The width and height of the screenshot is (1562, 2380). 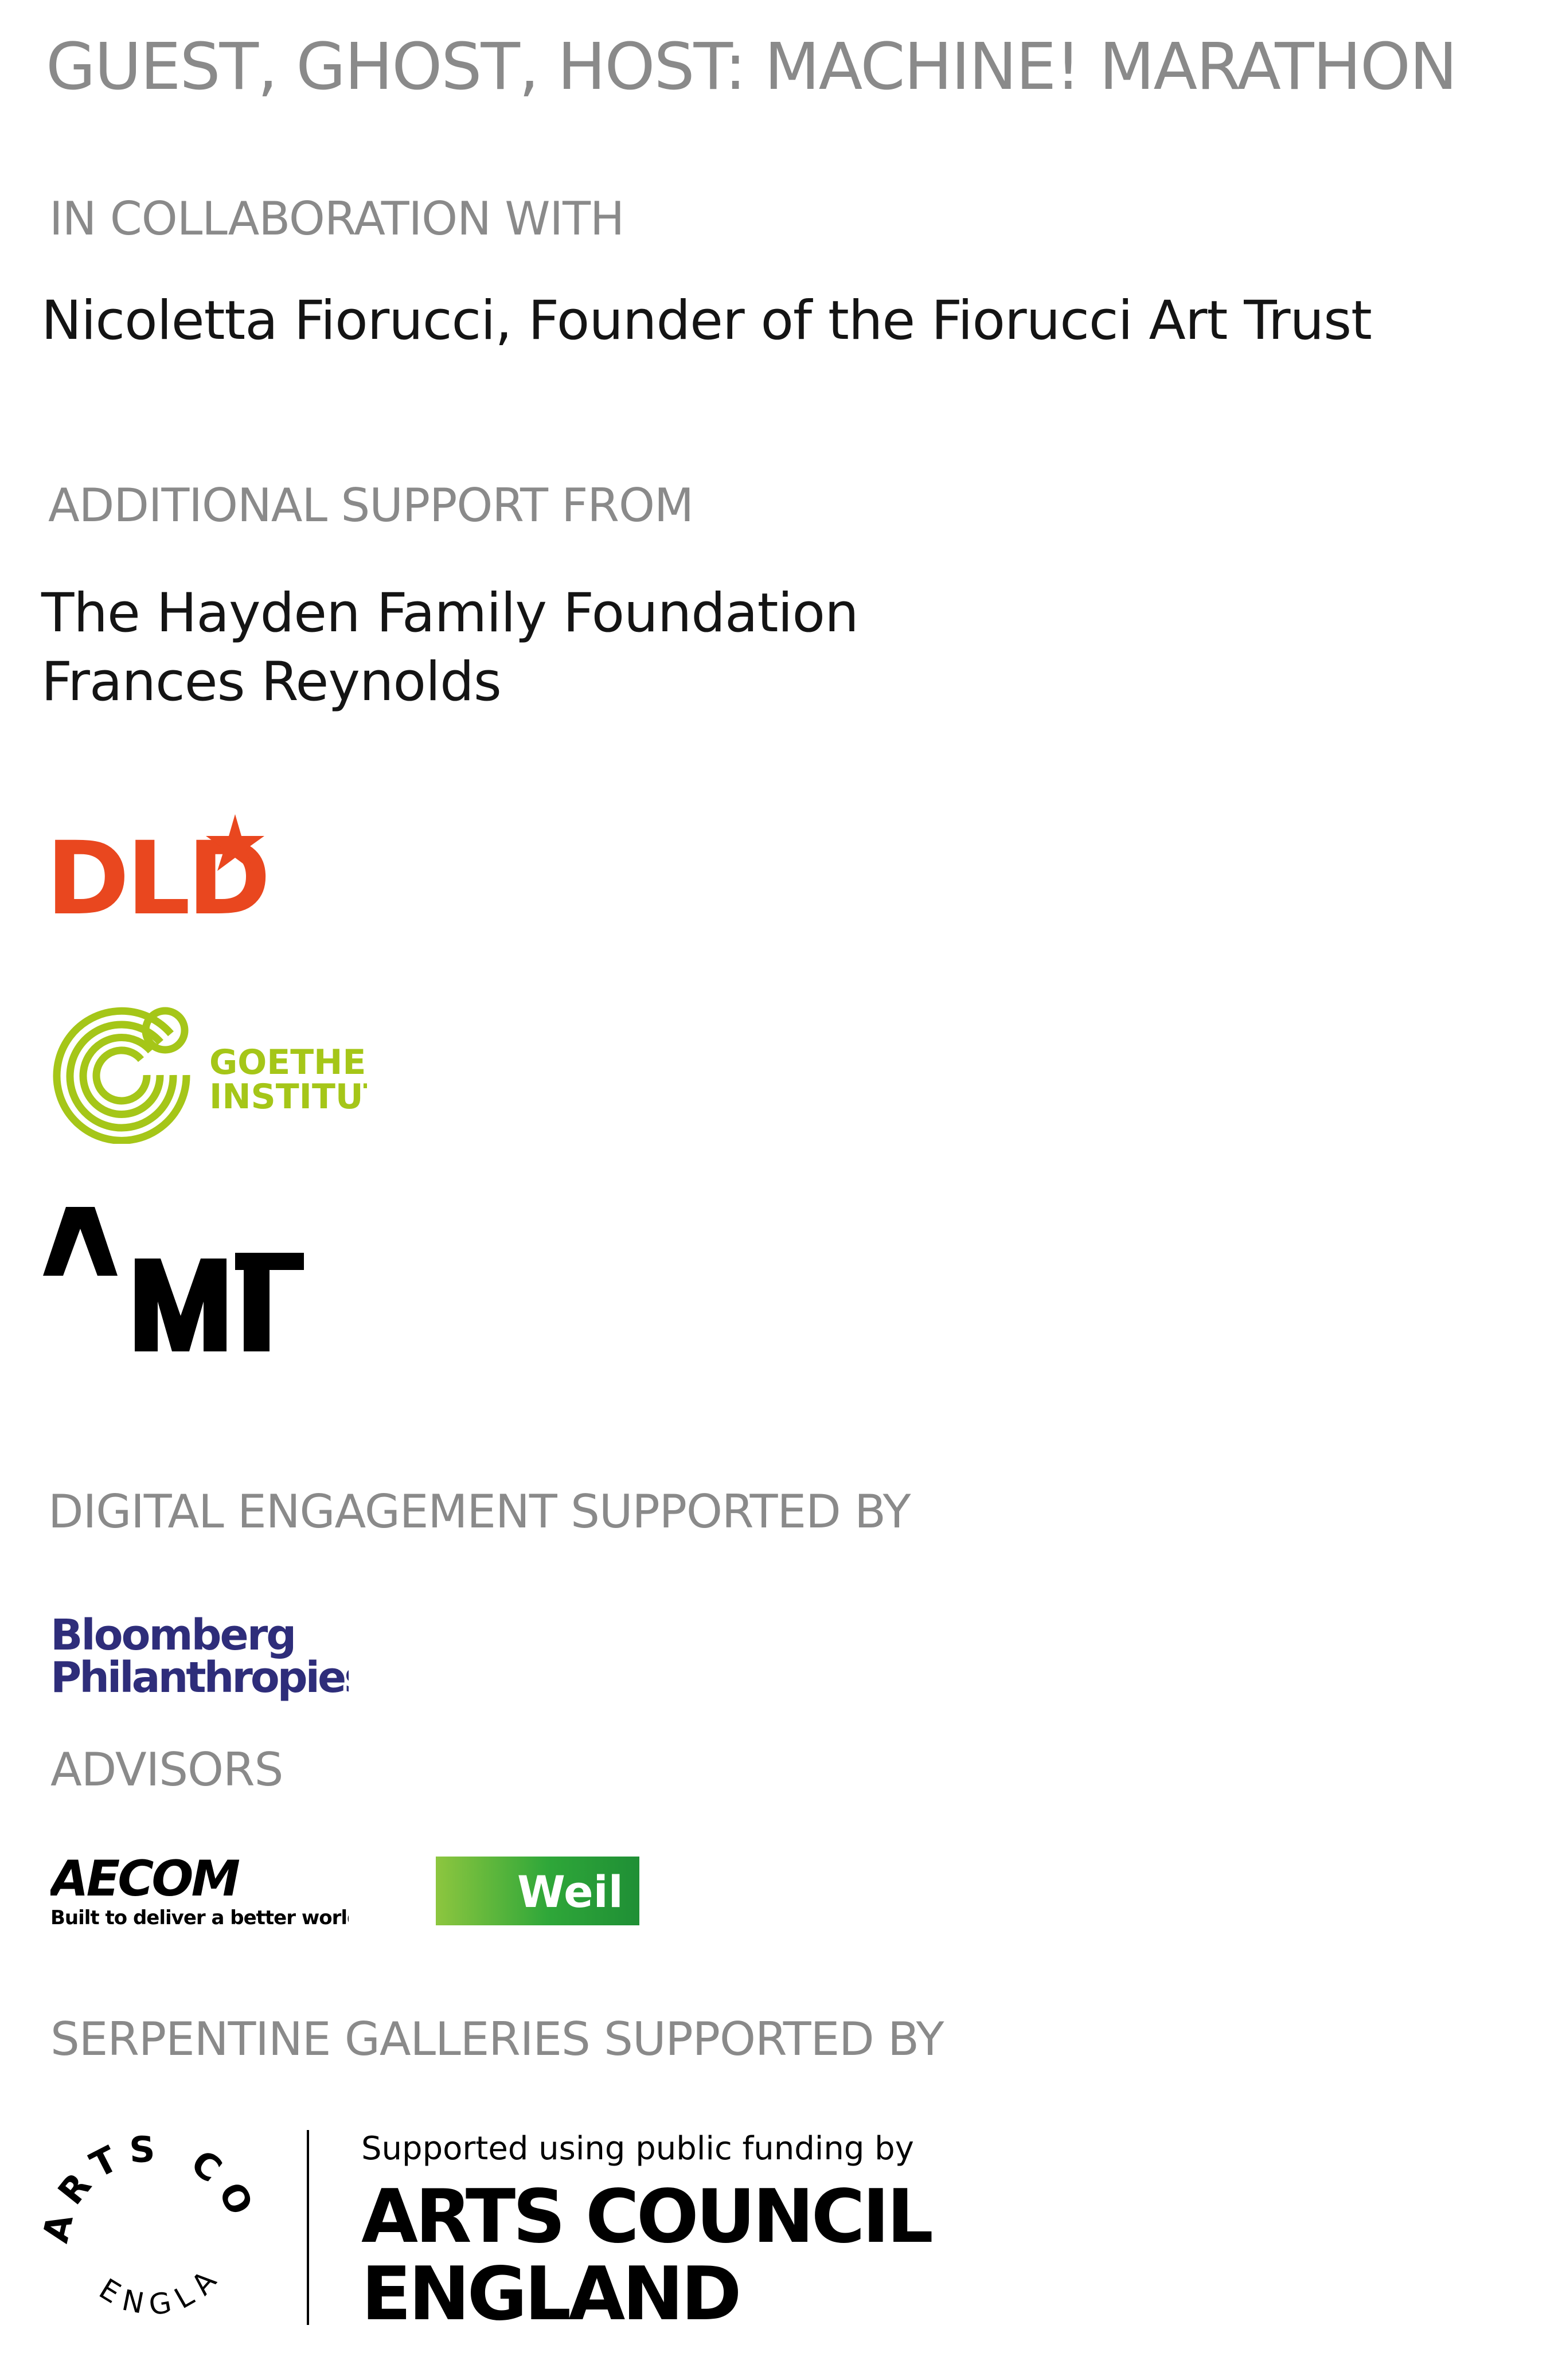 What do you see at coordinates (166, 1770) in the screenshot?
I see `advisors-heading: ADVISORS` at bounding box center [166, 1770].